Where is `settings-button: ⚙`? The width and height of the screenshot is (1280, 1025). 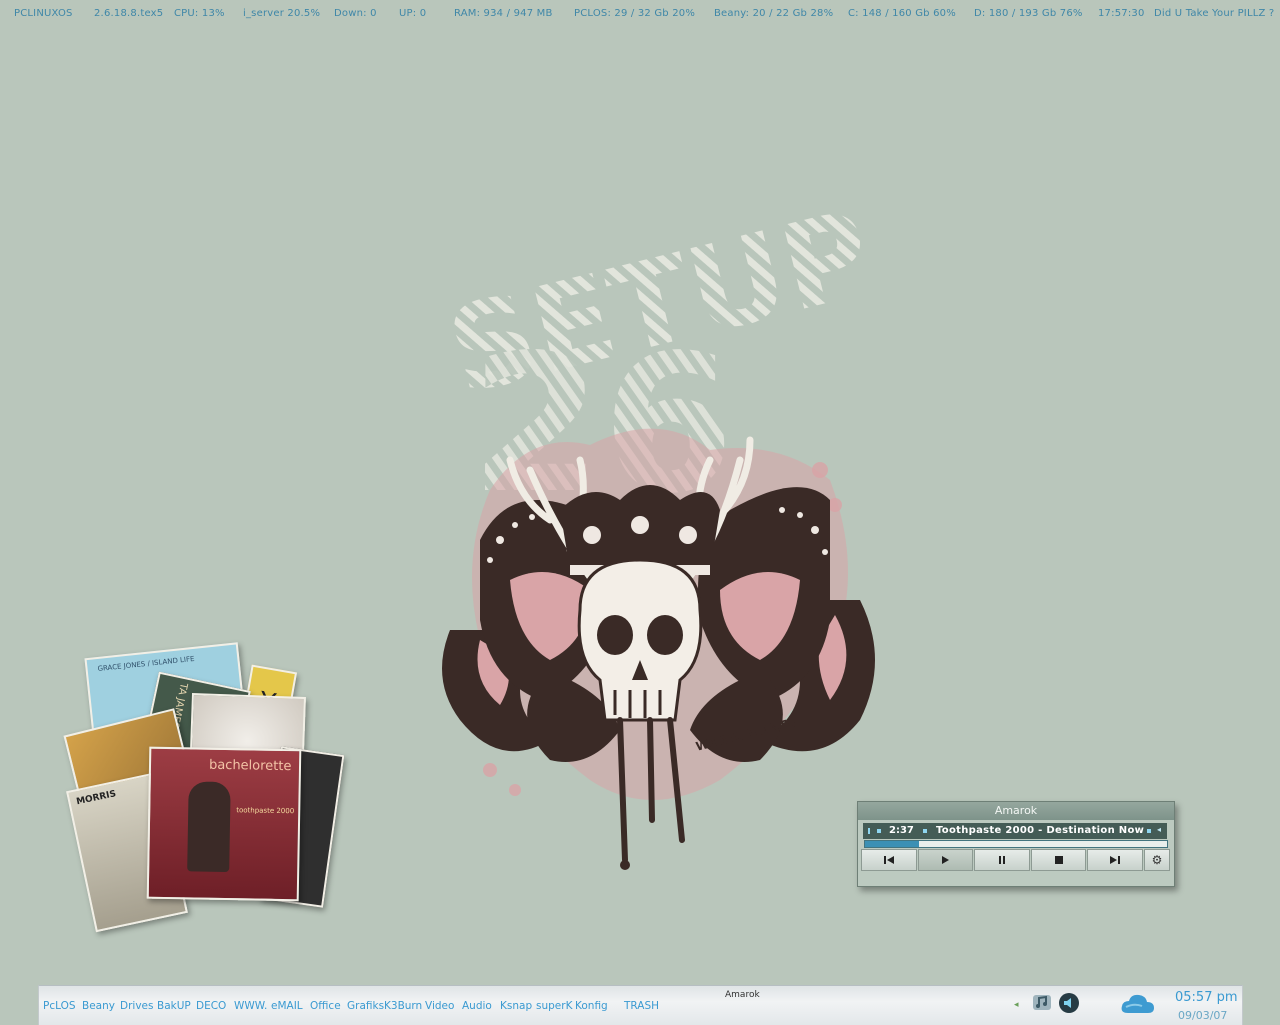
settings-button: ⚙ is located at coordinates (1156, 860).